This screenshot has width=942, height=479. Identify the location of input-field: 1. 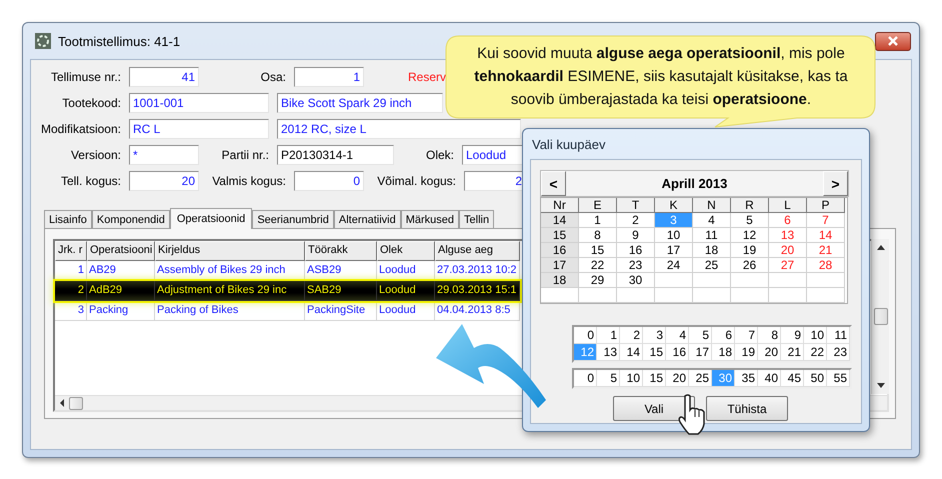
(329, 77).